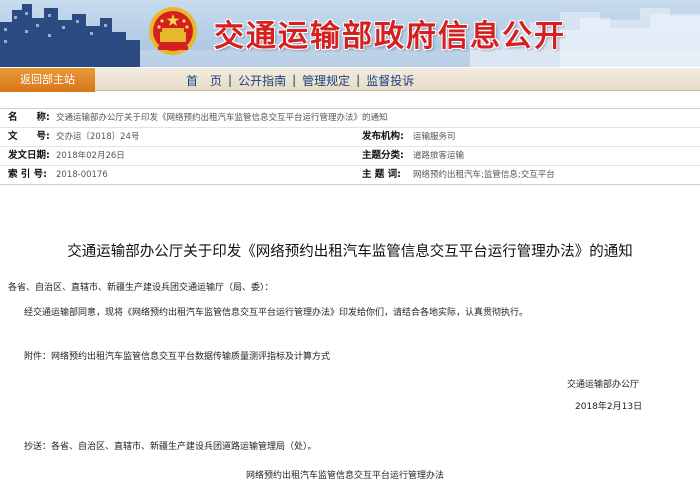  I want to click on meta-row-doc-number: 文 号: 交办运〔2018〕24号 发布机构: 运输服务司, so click(350, 137).